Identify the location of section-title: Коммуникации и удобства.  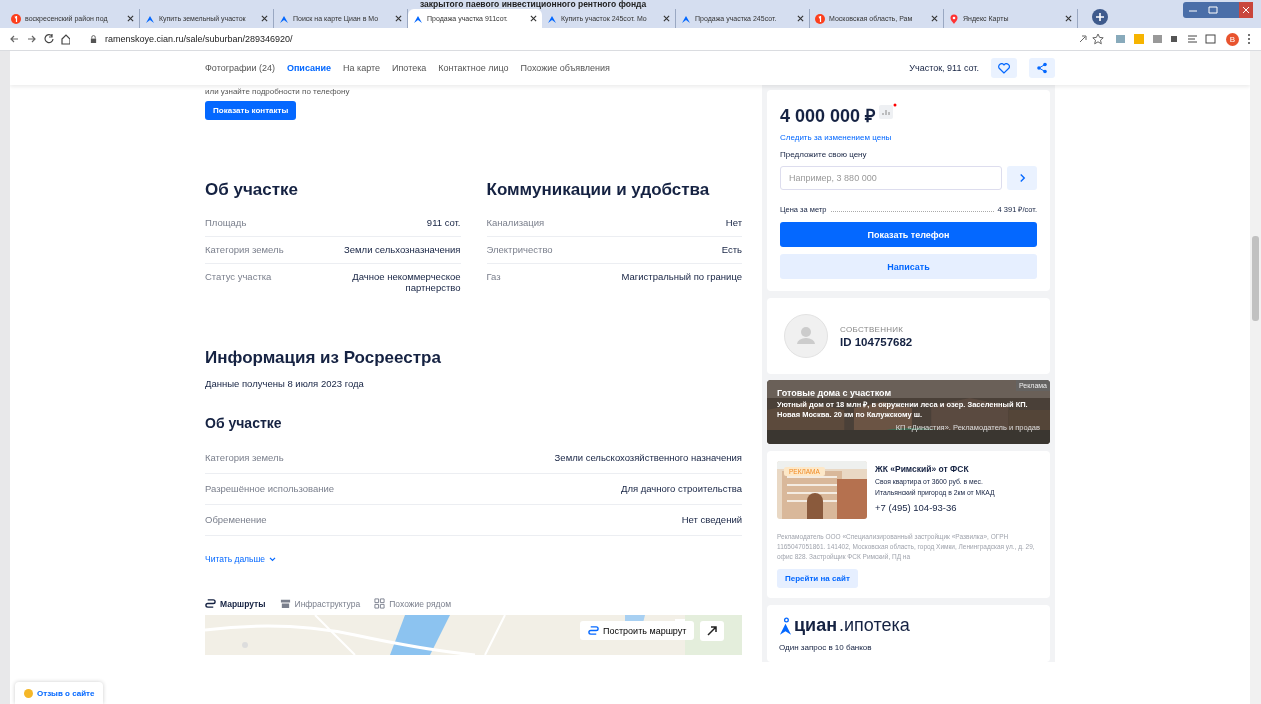
(598, 190).